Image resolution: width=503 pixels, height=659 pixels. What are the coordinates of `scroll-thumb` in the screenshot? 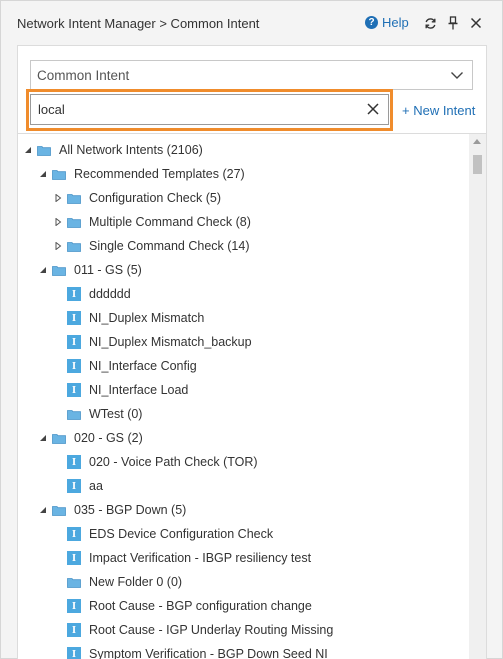 It's located at (477, 164).